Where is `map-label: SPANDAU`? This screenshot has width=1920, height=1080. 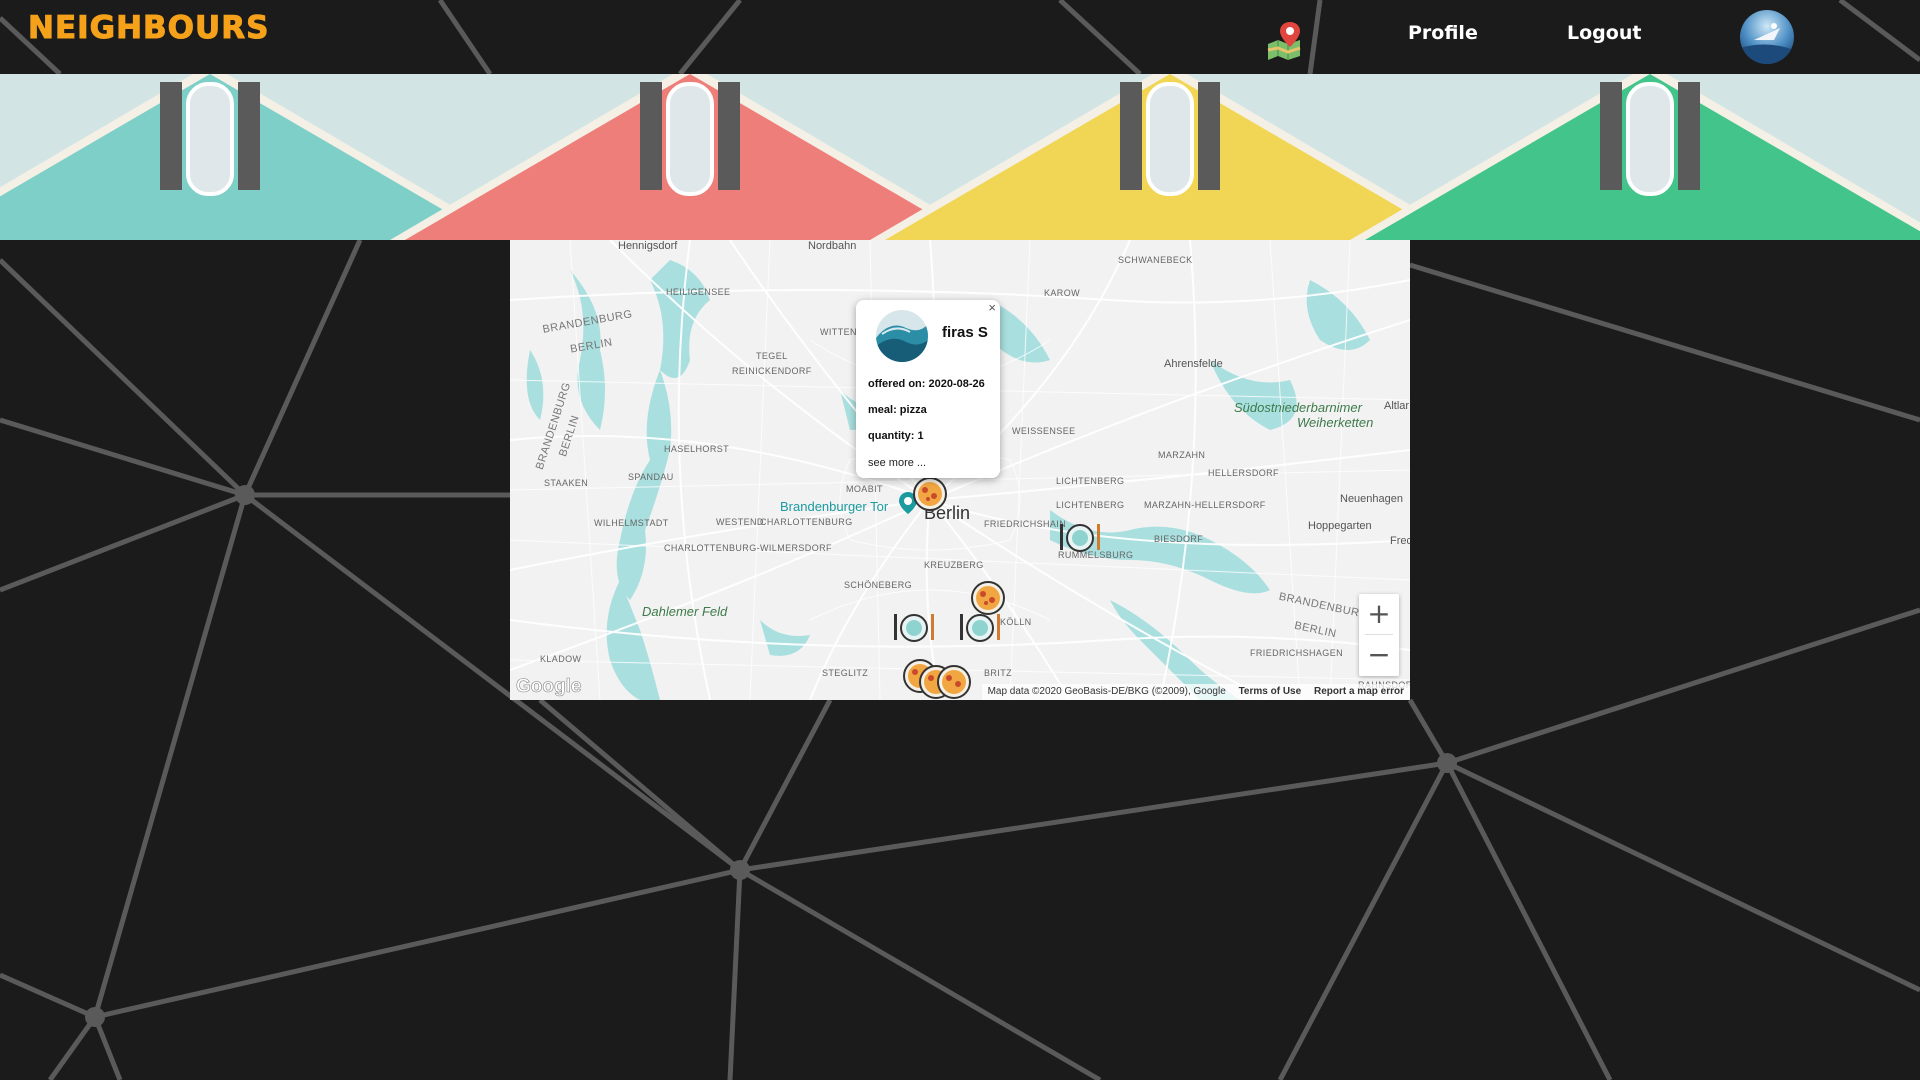 map-label: SPANDAU is located at coordinates (651, 477).